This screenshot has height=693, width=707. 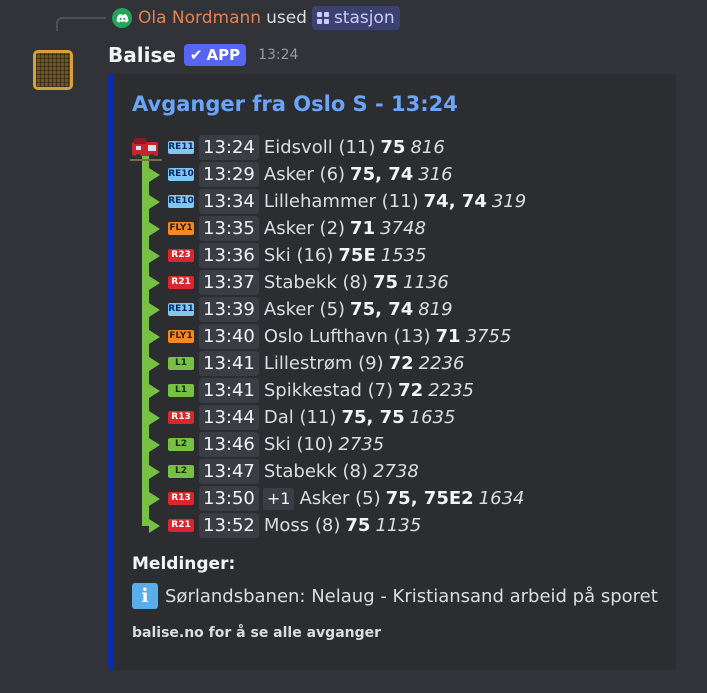 I want to click on destination: Asker (2), so click(x=304, y=228).